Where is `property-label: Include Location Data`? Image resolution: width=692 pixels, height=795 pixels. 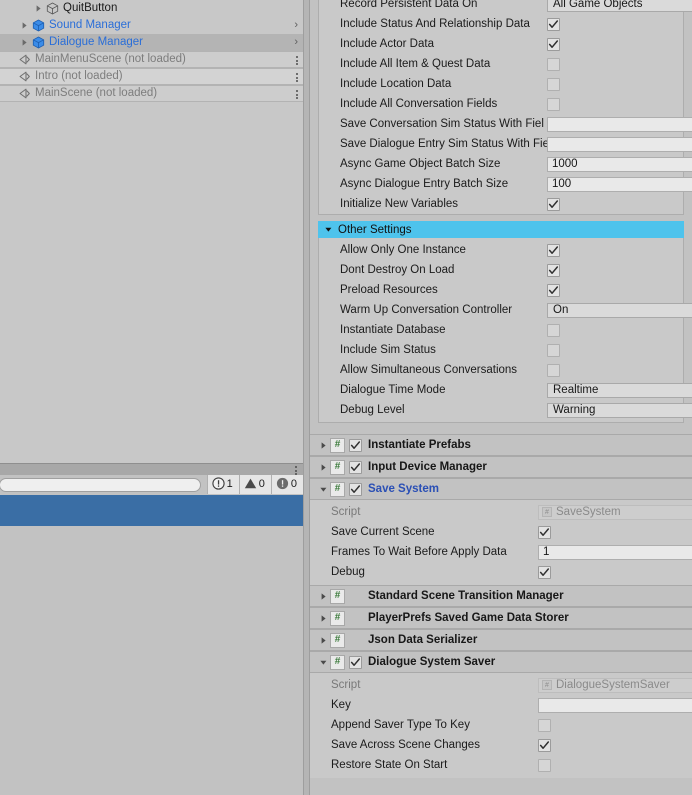 property-label: Include Location Data is located at coordinates (396, 84).